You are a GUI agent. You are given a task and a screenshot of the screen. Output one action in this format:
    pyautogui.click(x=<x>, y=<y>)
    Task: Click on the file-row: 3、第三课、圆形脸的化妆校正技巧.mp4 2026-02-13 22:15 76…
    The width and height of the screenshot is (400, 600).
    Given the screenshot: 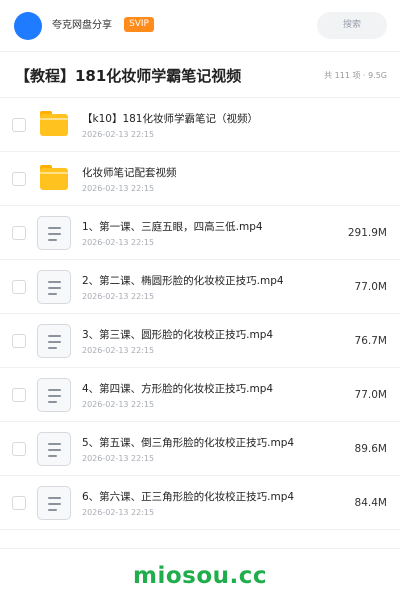 What is the action you would take?
    pyautogui.click(x=200, y=341)
    